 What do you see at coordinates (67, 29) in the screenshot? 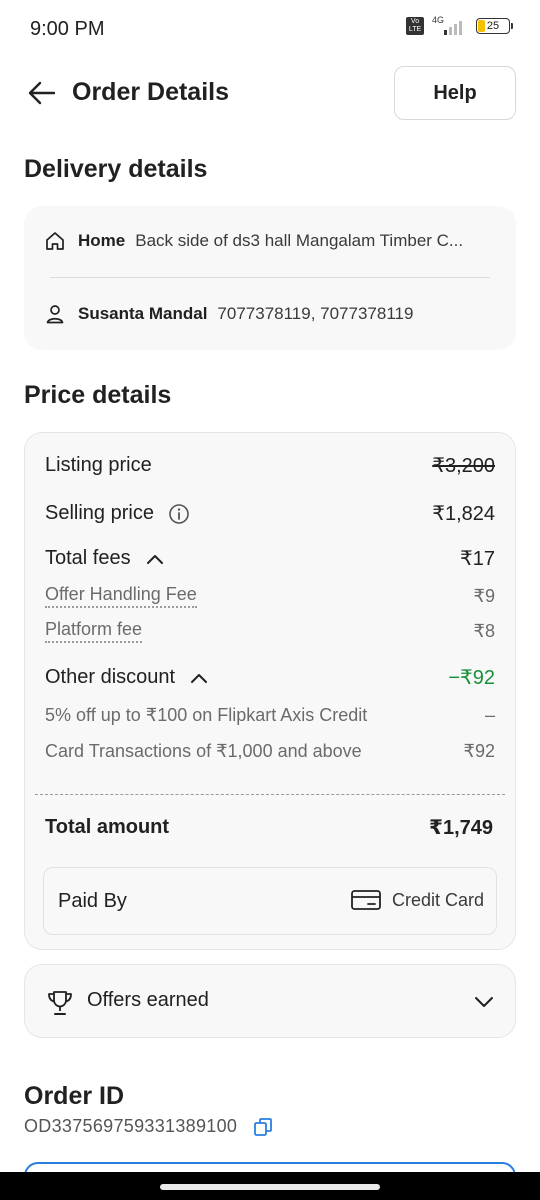
I see `status-time: 9:00 PM` at bounding box center [67, 29].